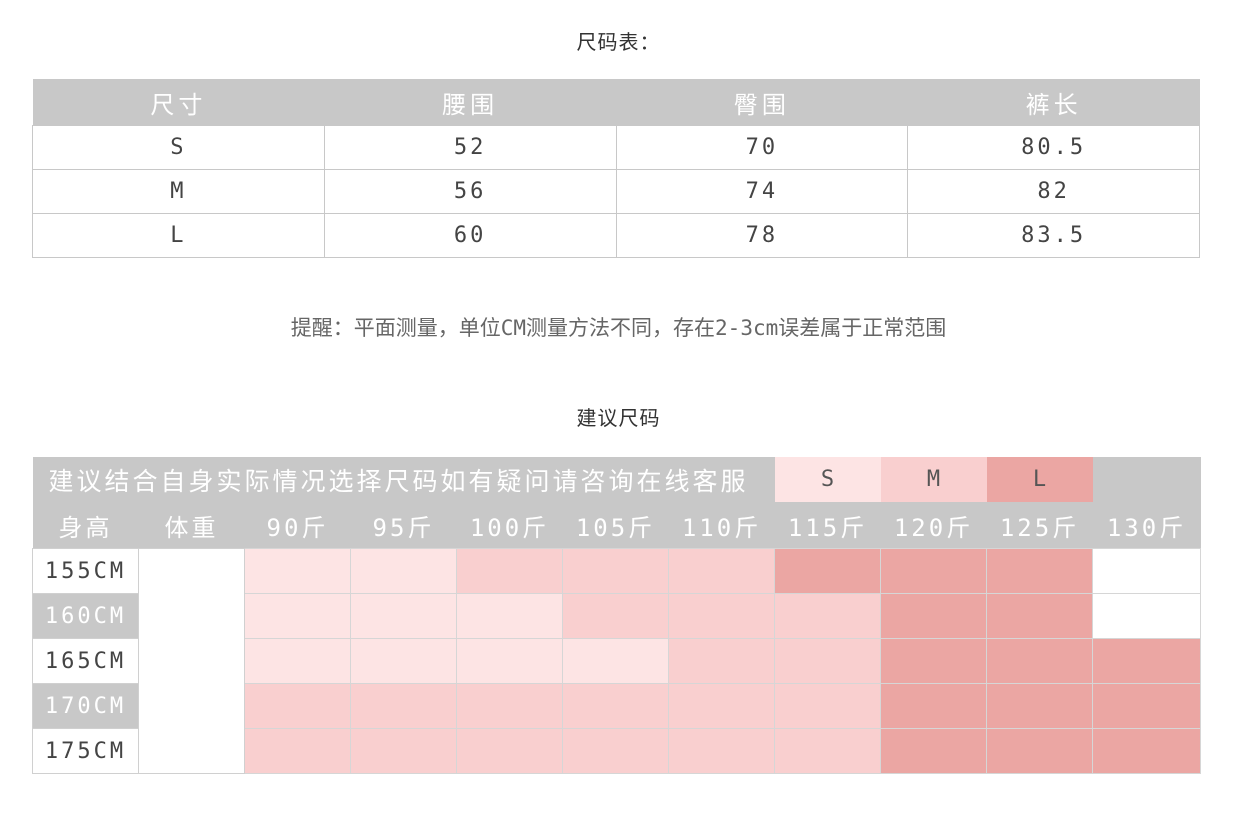 The height and width of the screenshot is (817, 1237). Describe the element at coordinates (762, 235) in the screenshot. I see `cell-hip: 78` at that location.